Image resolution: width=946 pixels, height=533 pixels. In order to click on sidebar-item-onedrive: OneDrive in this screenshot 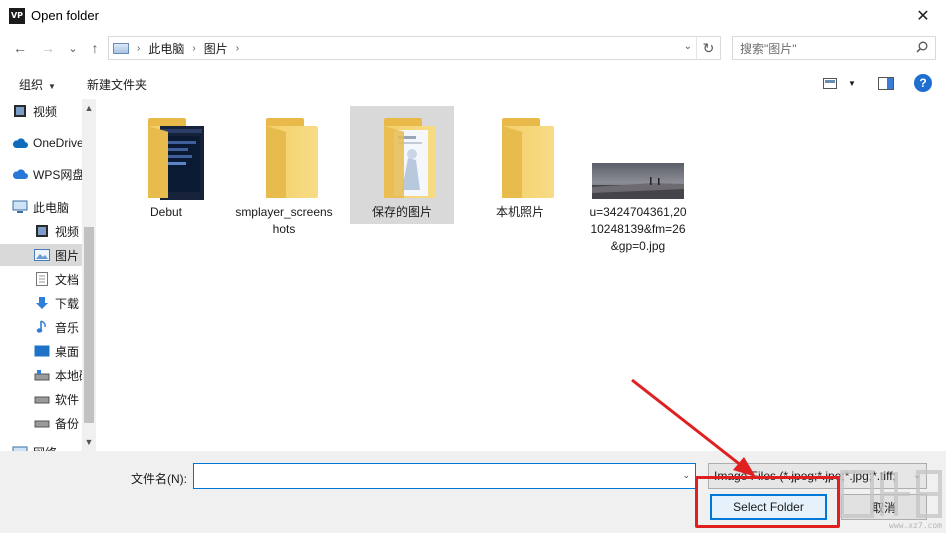, I will do `click(47, 143)`.